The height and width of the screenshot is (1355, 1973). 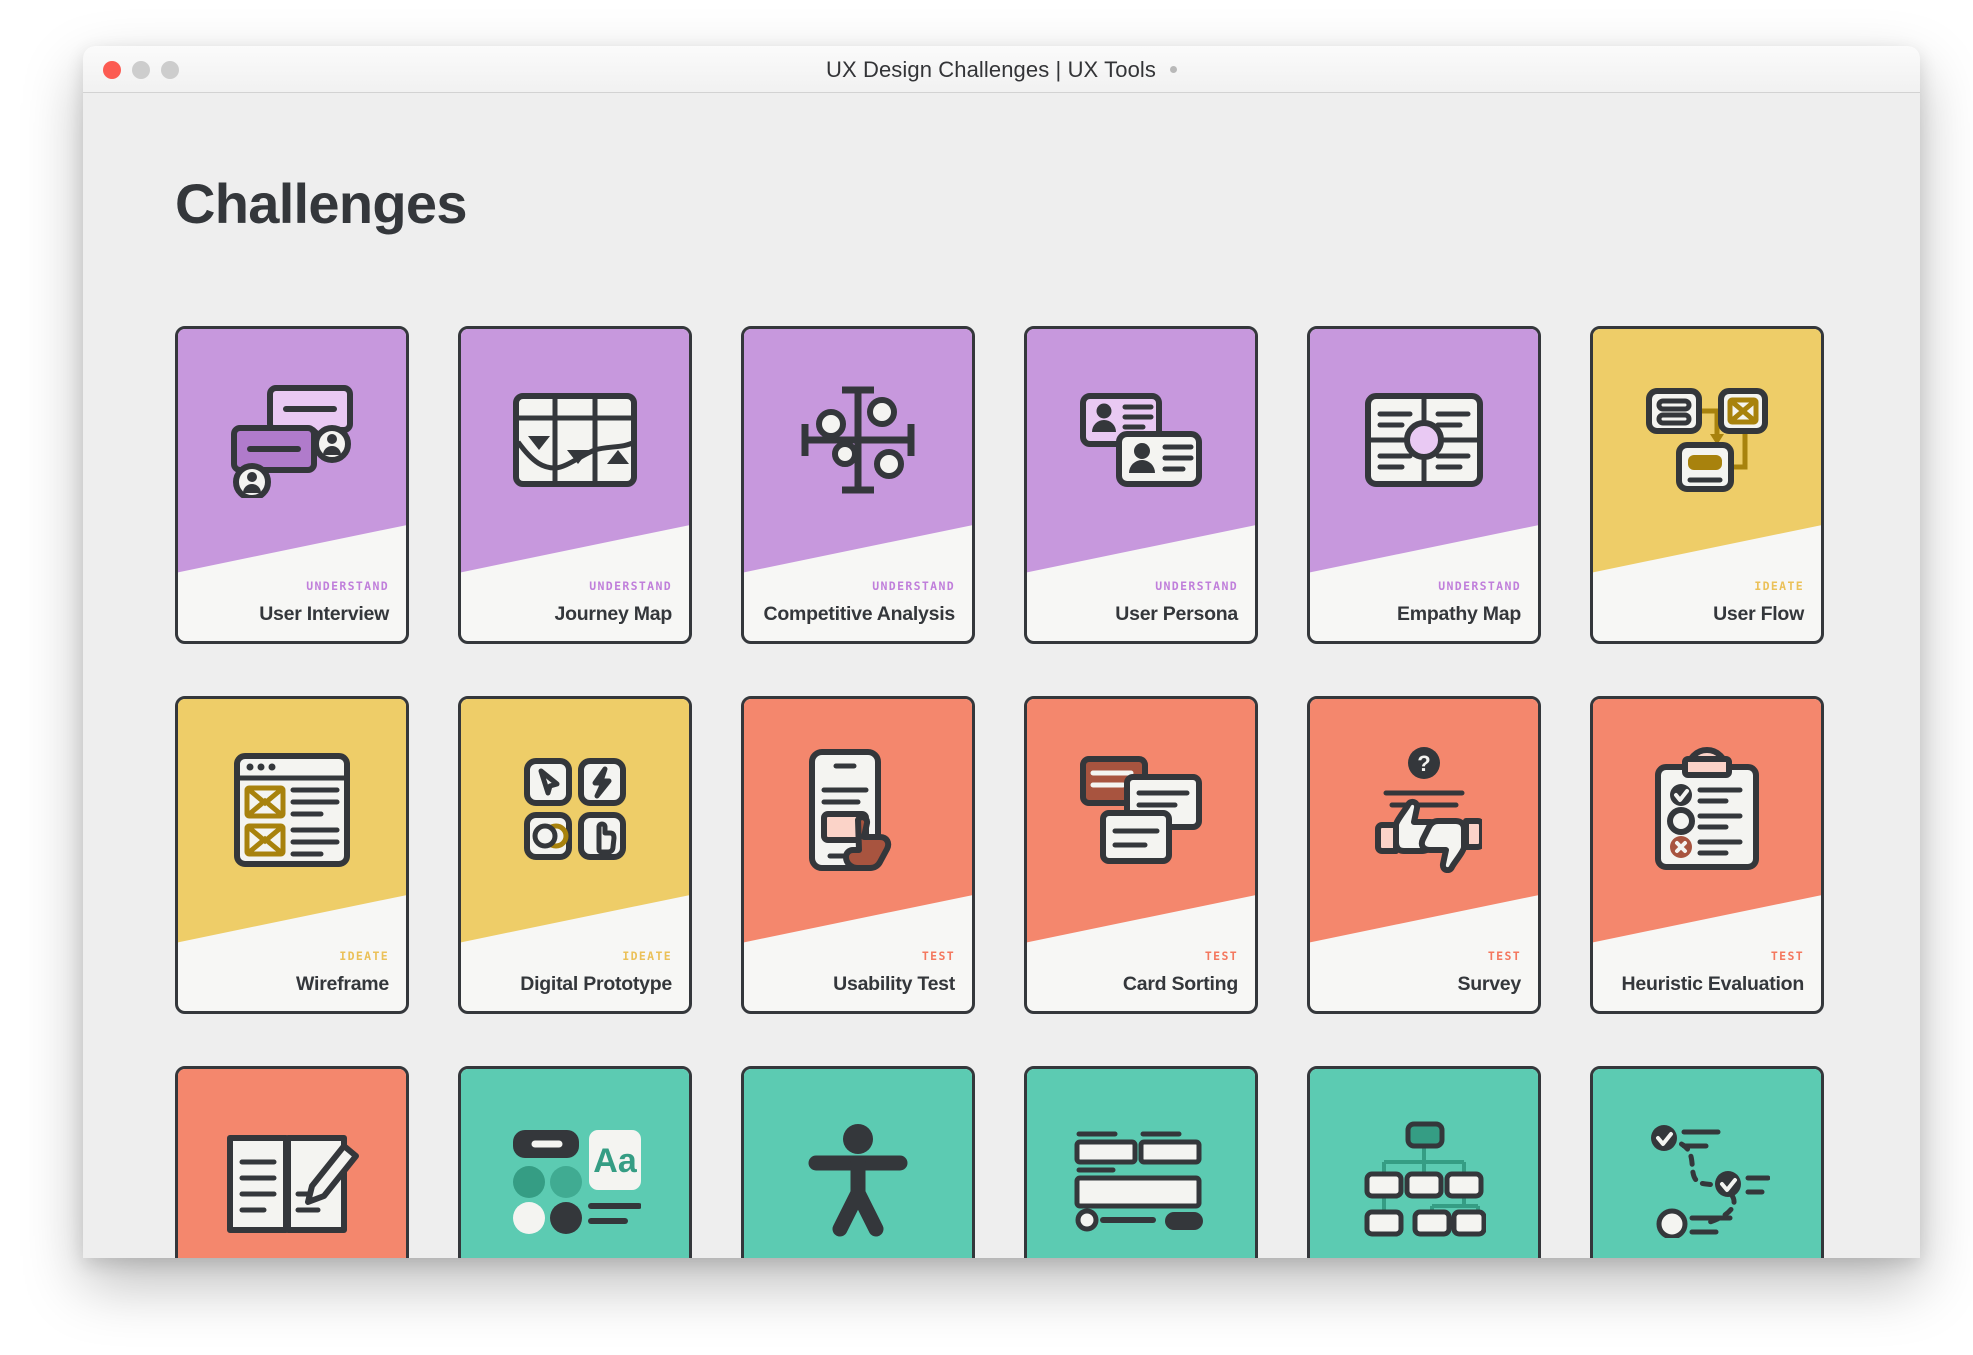 I want to click on card-footer: IDEATE Wireframe, so click(x=292, y=973).